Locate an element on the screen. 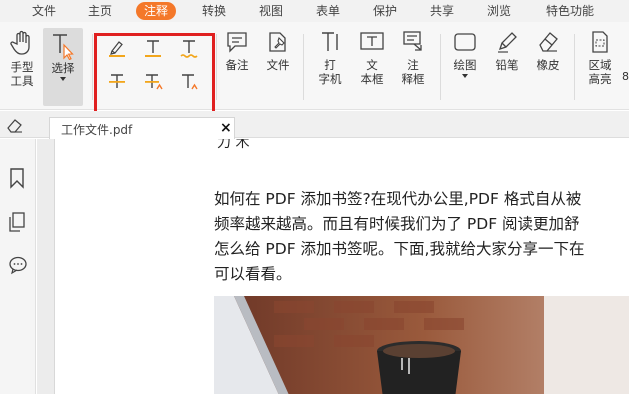  left-panel is located at coordinates (18, 266).